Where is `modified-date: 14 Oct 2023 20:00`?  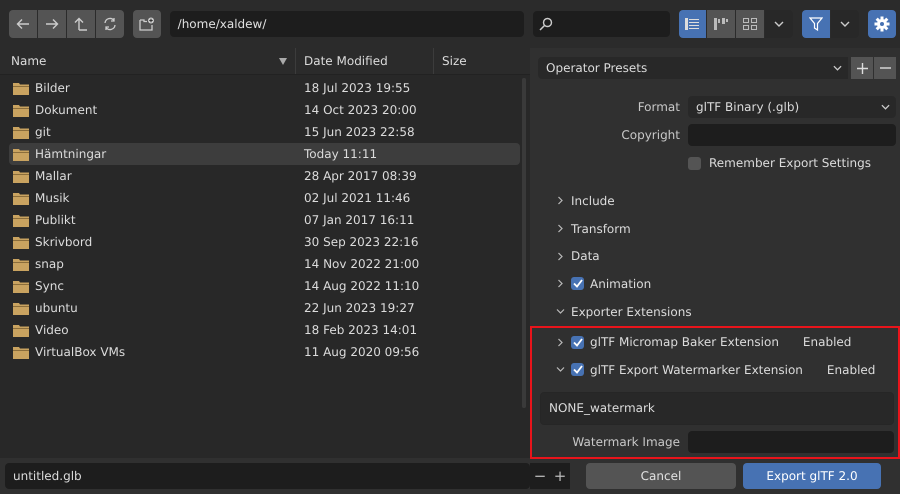
modified-date: 14 Oct 2023 20:00 is located at coordinates (360, 110).